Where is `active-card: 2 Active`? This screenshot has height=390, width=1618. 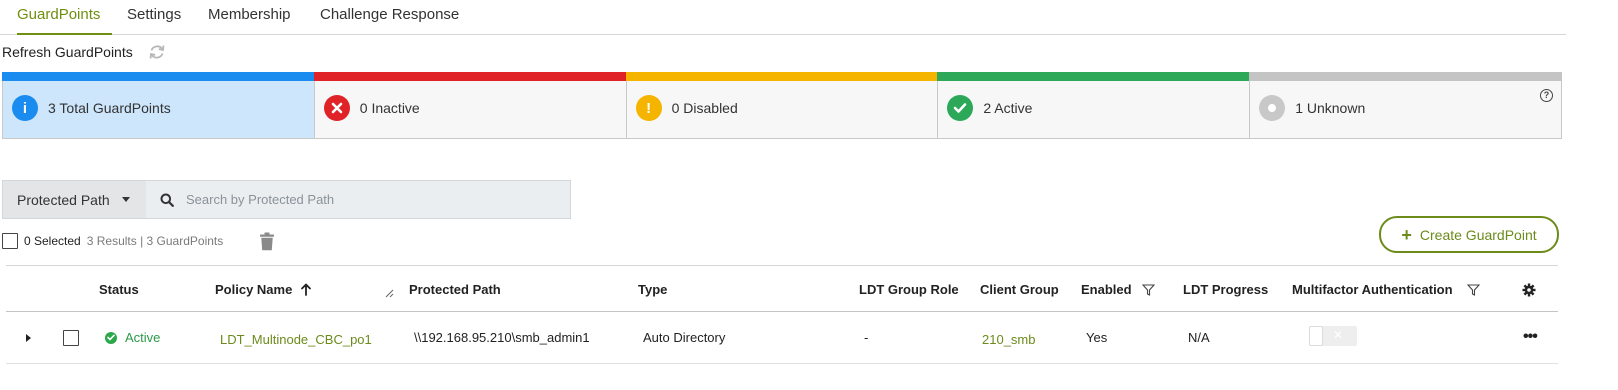 active-card: 2 Active is located at coordinates (1094, 105).